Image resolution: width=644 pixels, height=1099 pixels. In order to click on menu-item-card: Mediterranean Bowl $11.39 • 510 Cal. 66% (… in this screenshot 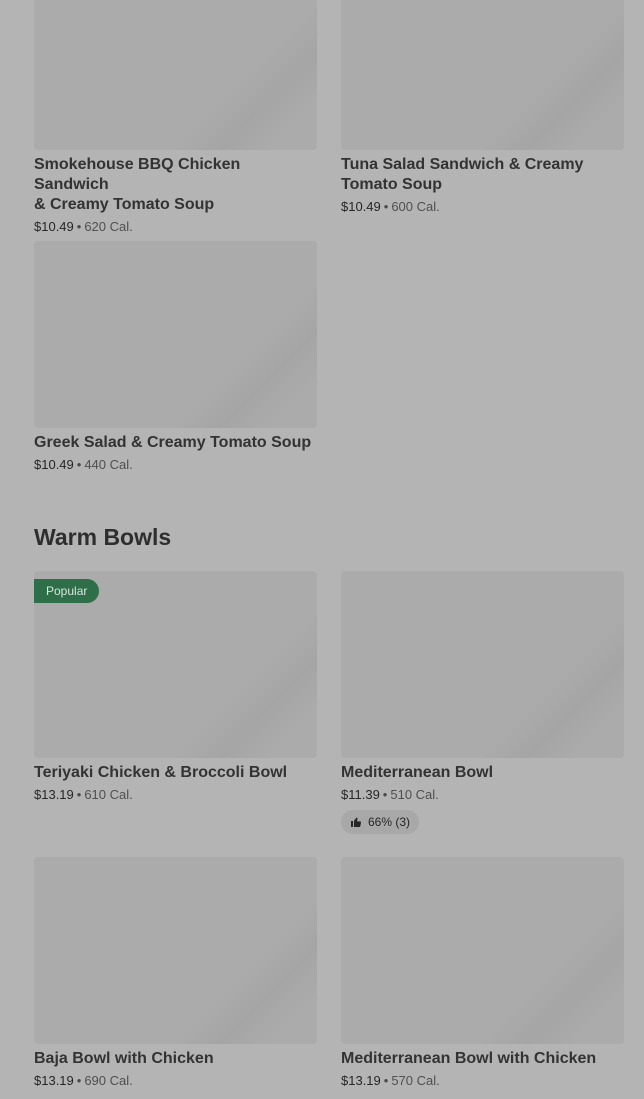, I will do `click(482, 702)`.